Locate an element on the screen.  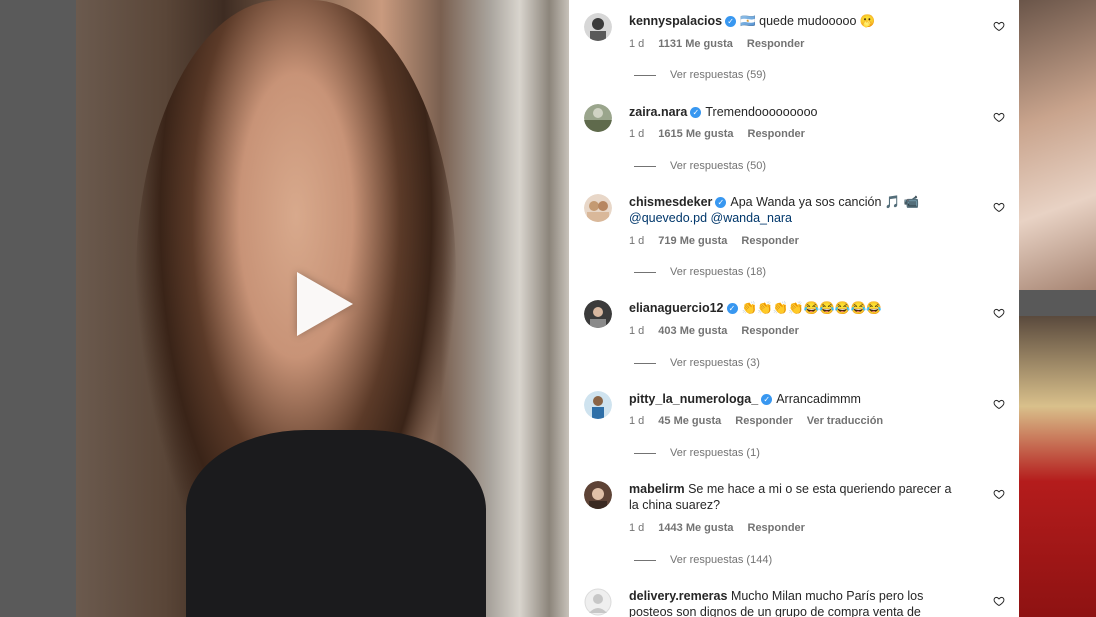
comment-username: delivery.remeras is located at coordinates (678, 596).